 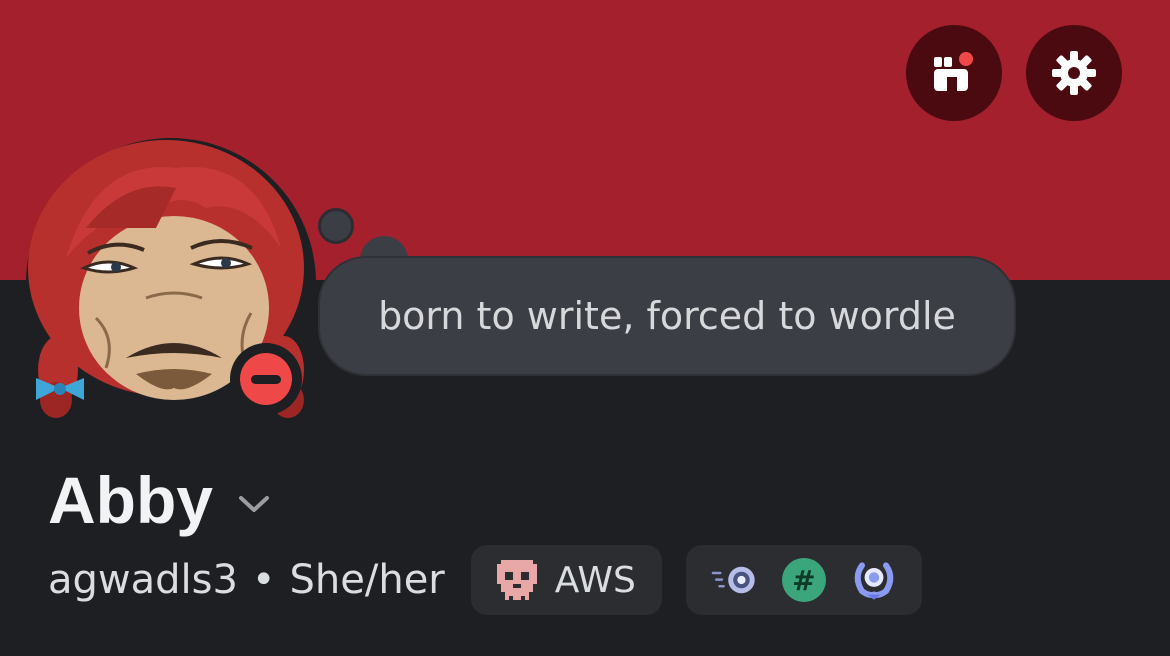 I want to click on custom-status-text: born to write, forced to wordle, so click(x=667, y=316).